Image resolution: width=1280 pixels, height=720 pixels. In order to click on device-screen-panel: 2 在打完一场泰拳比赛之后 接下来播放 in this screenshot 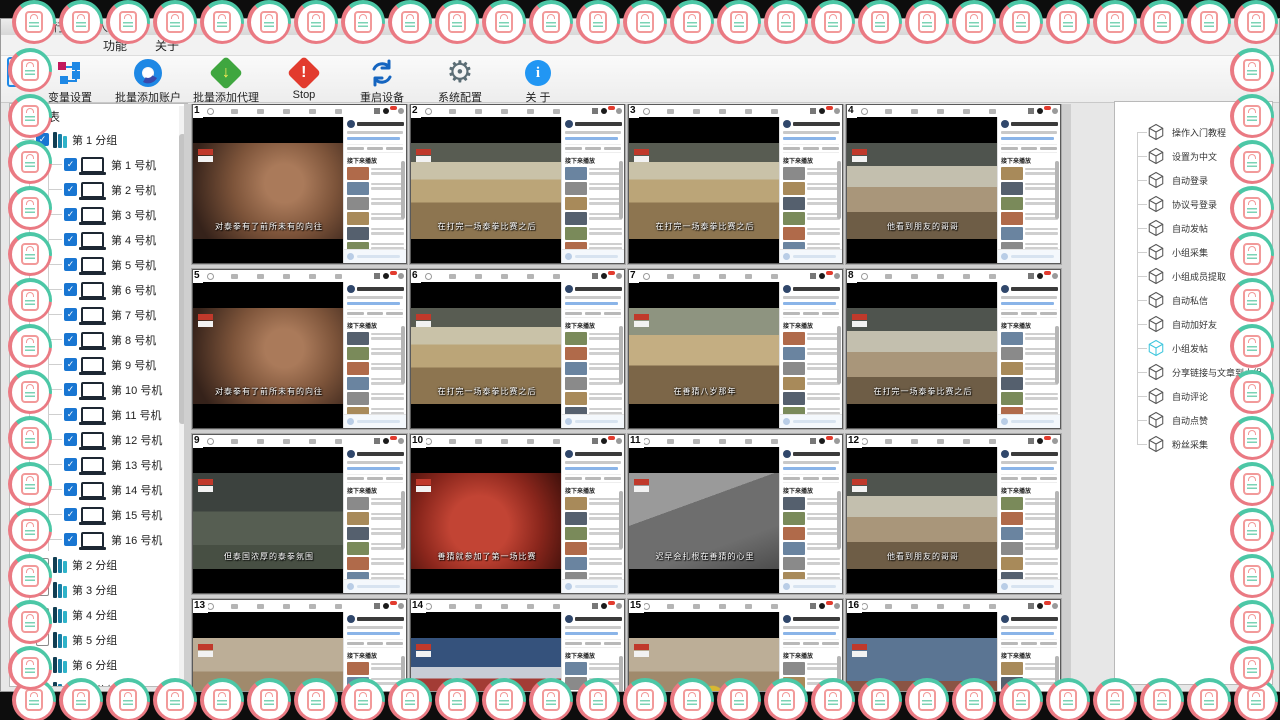, I will do `click(517, 184)`.